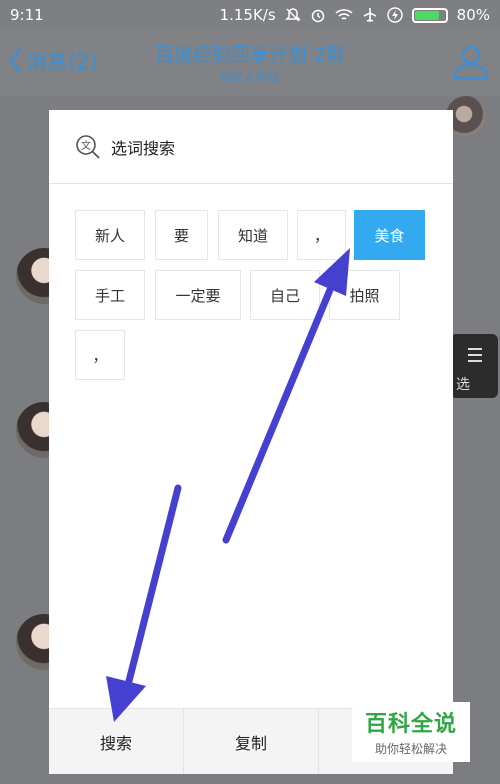  What do you see at coordinates (389, 235) in the screenshot?
I see `word-token-selected: 美食` at bounding box center [389, 235].